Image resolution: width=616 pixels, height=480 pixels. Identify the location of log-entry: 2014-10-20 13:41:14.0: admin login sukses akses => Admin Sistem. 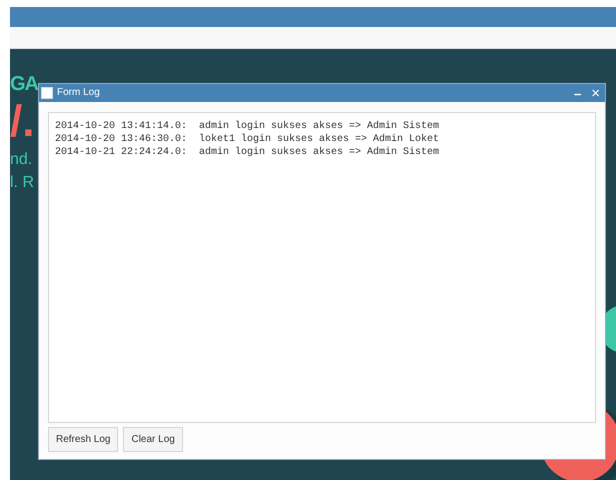
(247, 126).